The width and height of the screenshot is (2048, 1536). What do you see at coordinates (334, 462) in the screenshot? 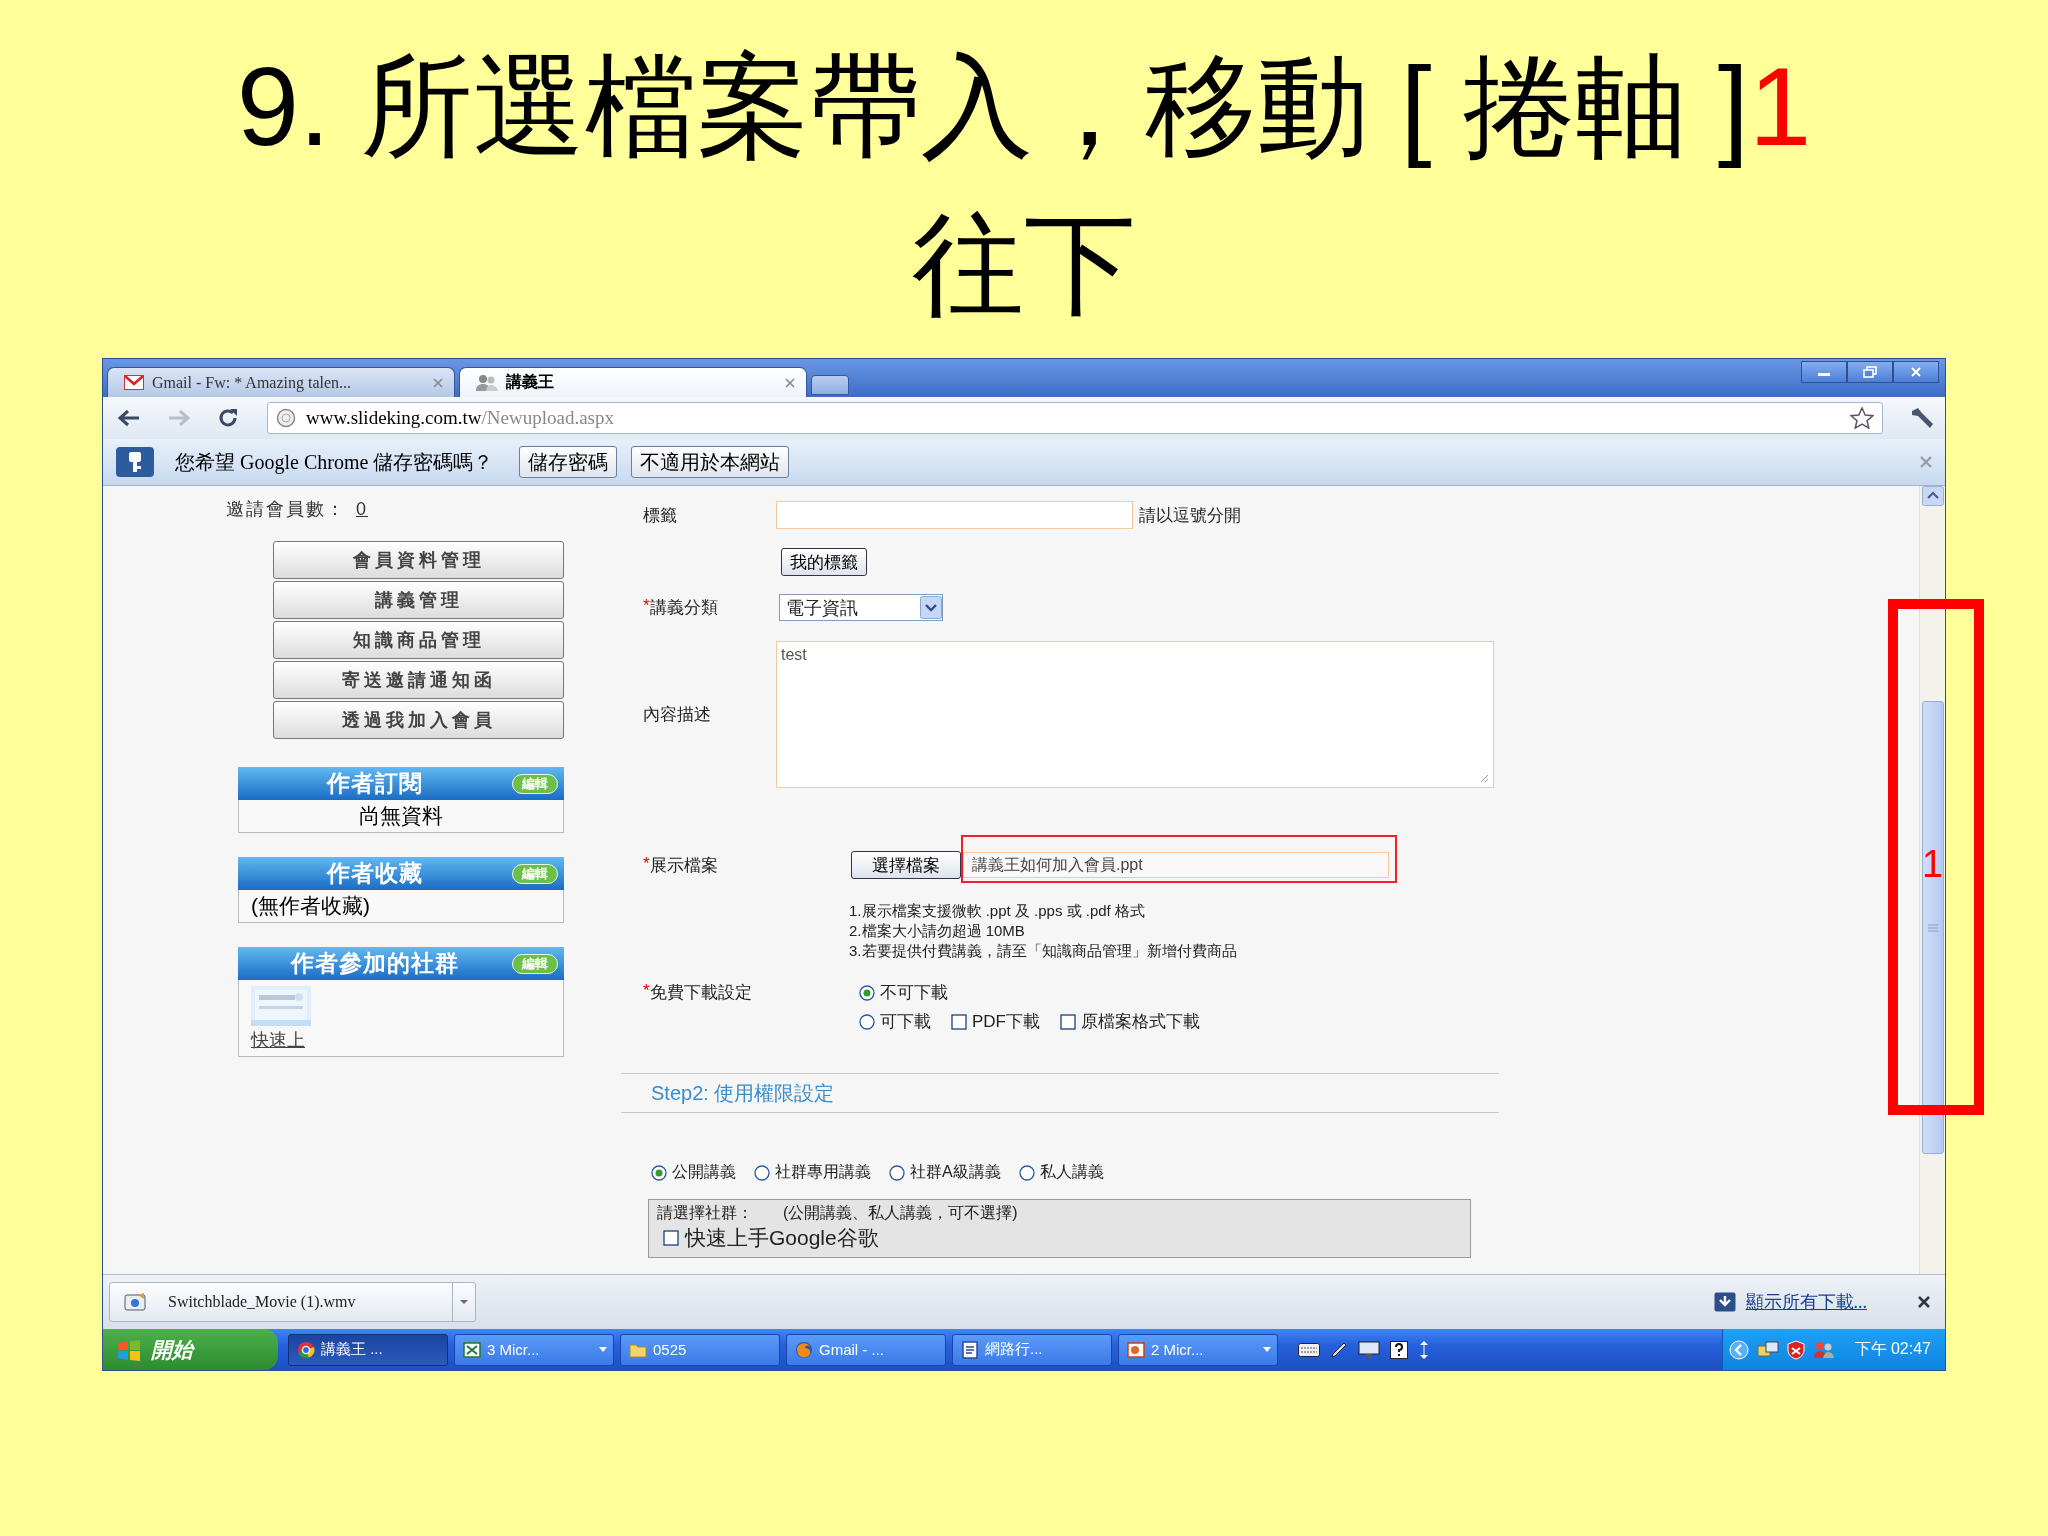
I see `infobar-message: 您希望 Google Chrome 儲存密碼嗎？` at bounding box center [334, 462].